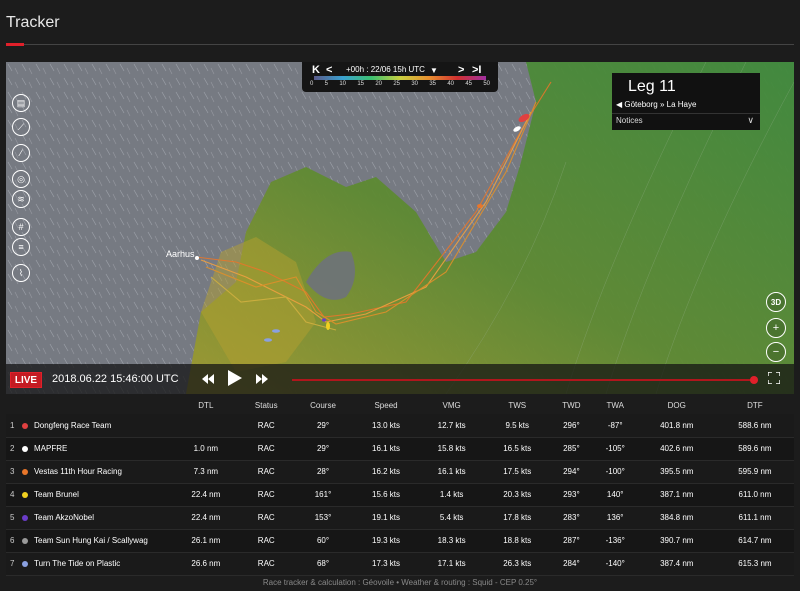 The width and height of the screenshot is (800, 591). What do you see at coordinates (97, 563) in the screenshot?
I see `team-cell: Turn The Tide on Plastic` at bounding box center [97, 563].